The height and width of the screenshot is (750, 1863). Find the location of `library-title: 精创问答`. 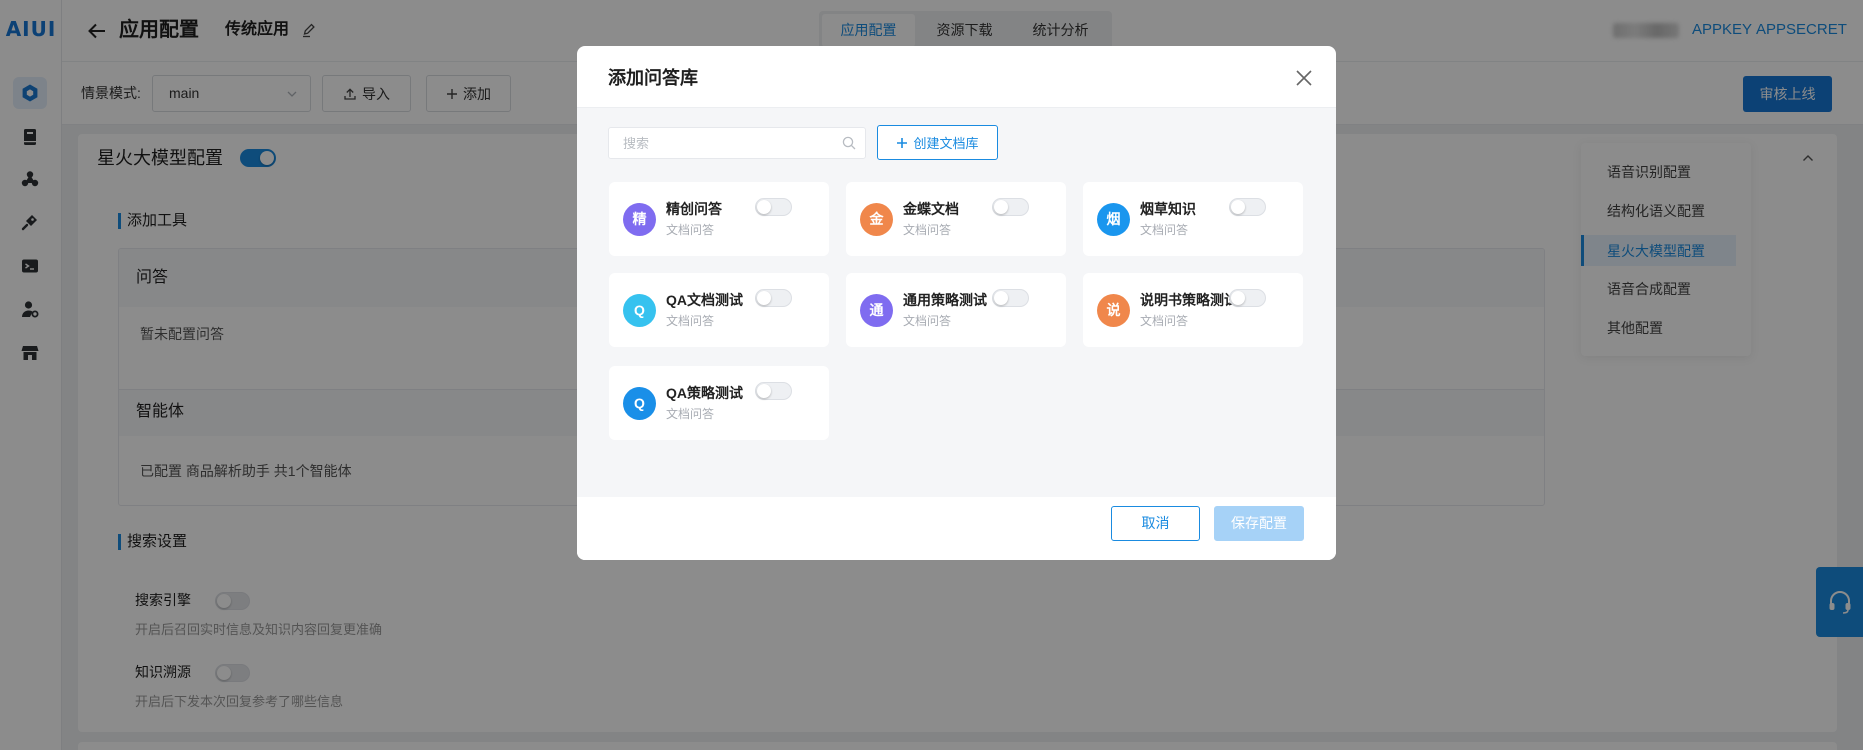

library-title: 精创问答 is located at coordinates (694, 209).